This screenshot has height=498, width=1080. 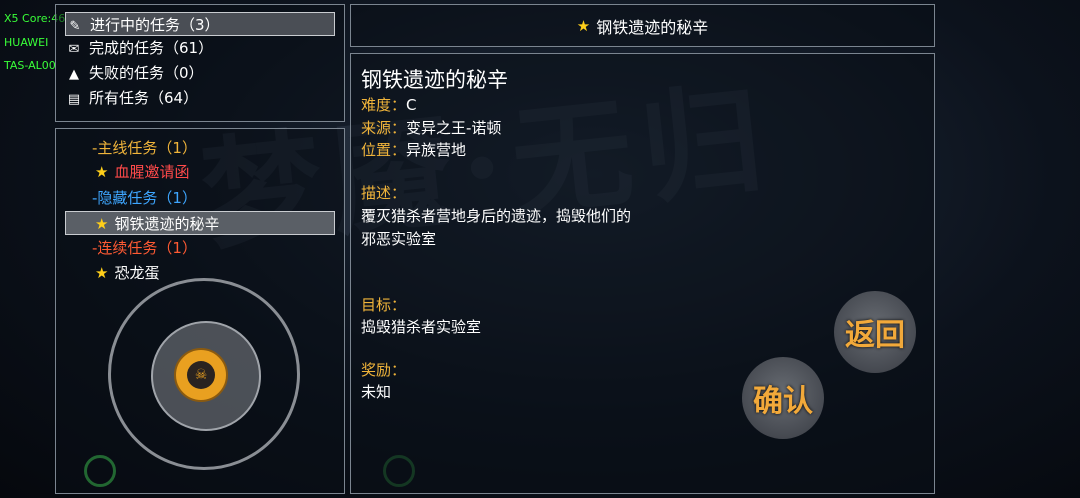 What do you see at coordinates (167, 224) in the screenshot?
I see `quest-label: 钢铁遗迹的秘辛` at bounding box center [167, 224].